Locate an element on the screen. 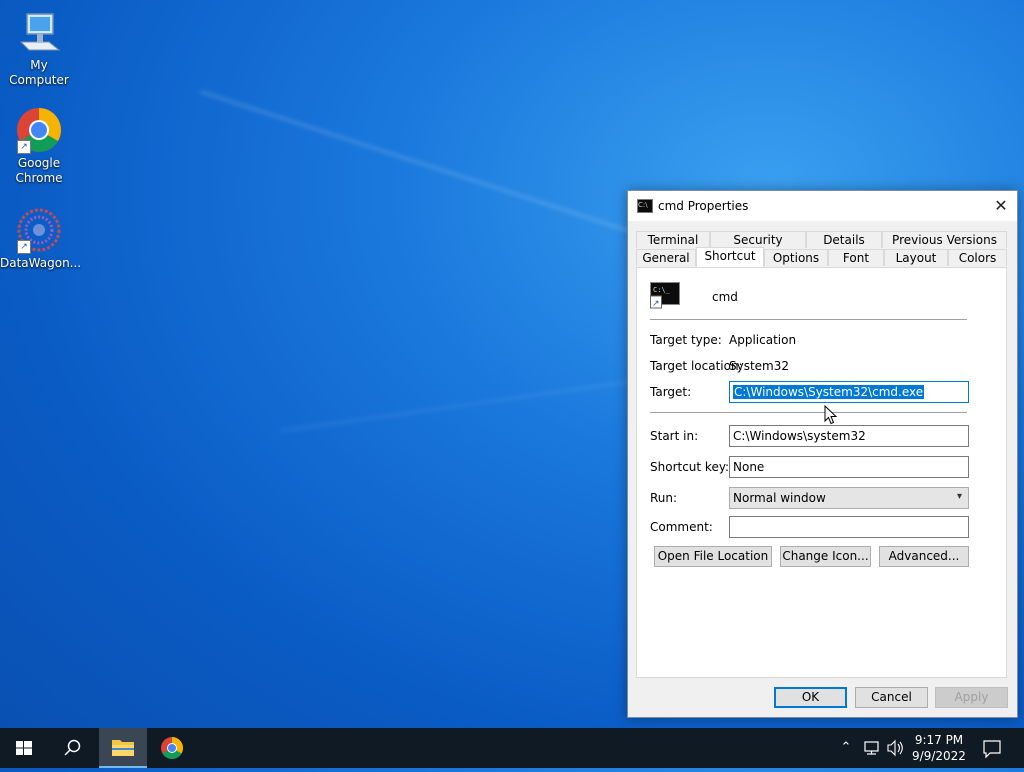  comment-input is located at coordinates (849, 527).